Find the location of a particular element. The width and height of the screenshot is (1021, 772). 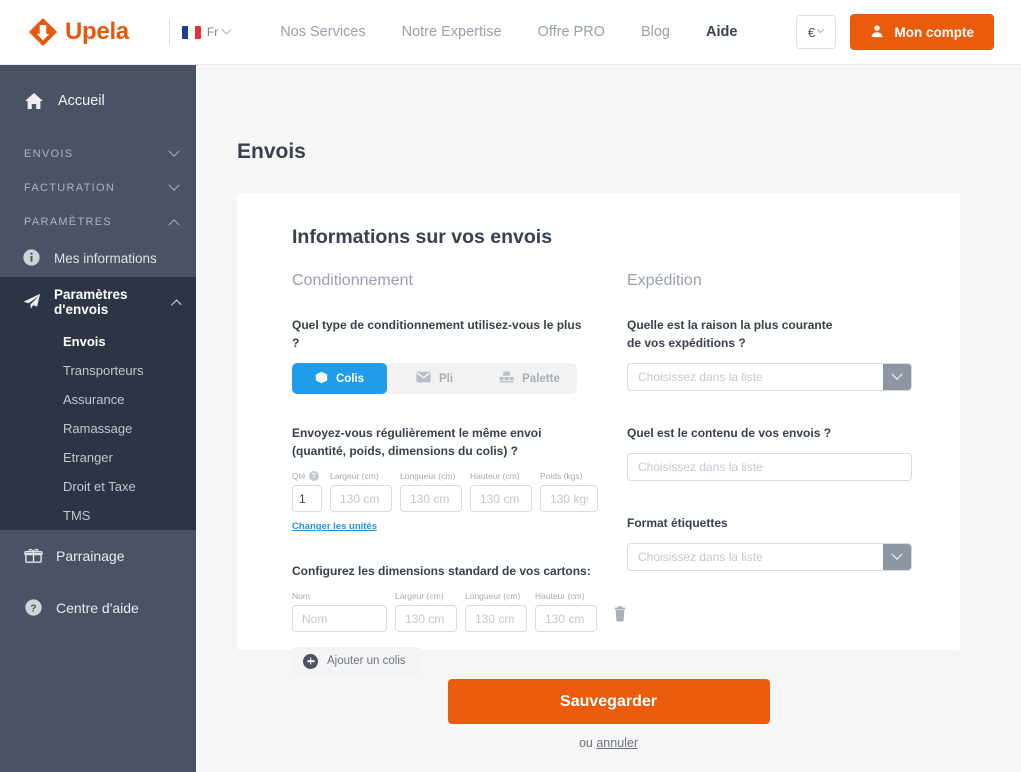

sidebar-item-accueil: Accueil is located at coordinates (98, 101).